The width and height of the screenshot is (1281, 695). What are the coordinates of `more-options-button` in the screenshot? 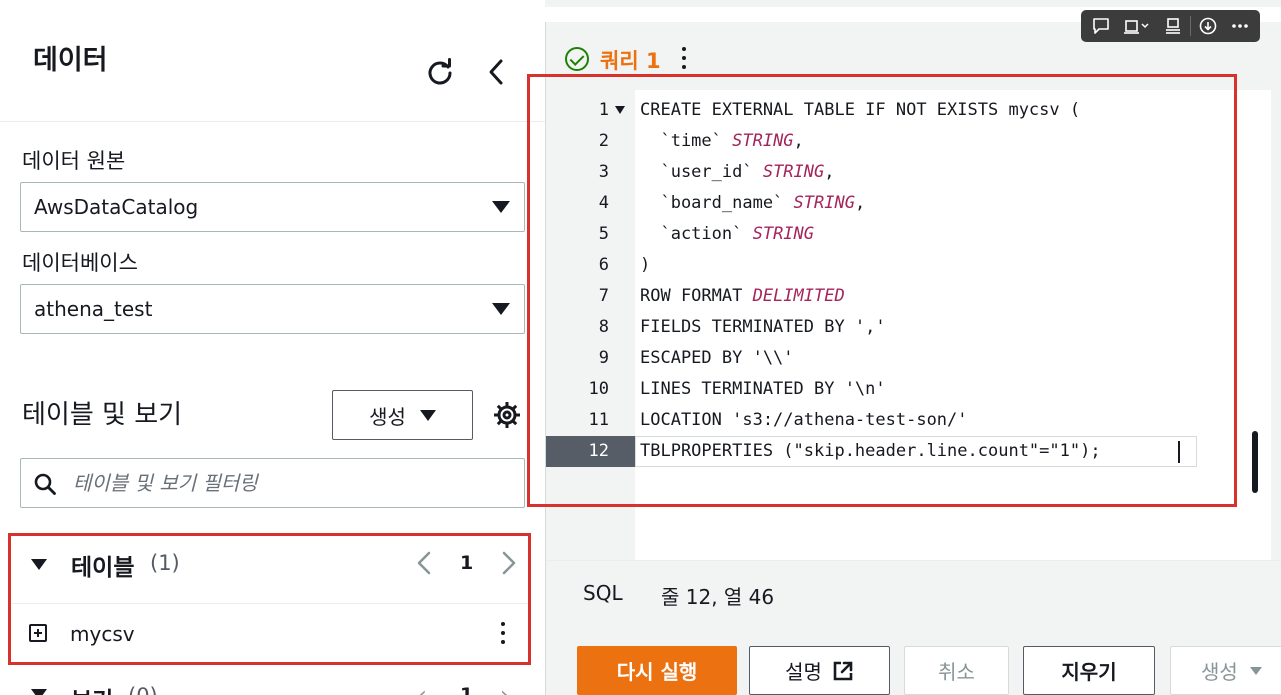 It's located at (1240, 26).